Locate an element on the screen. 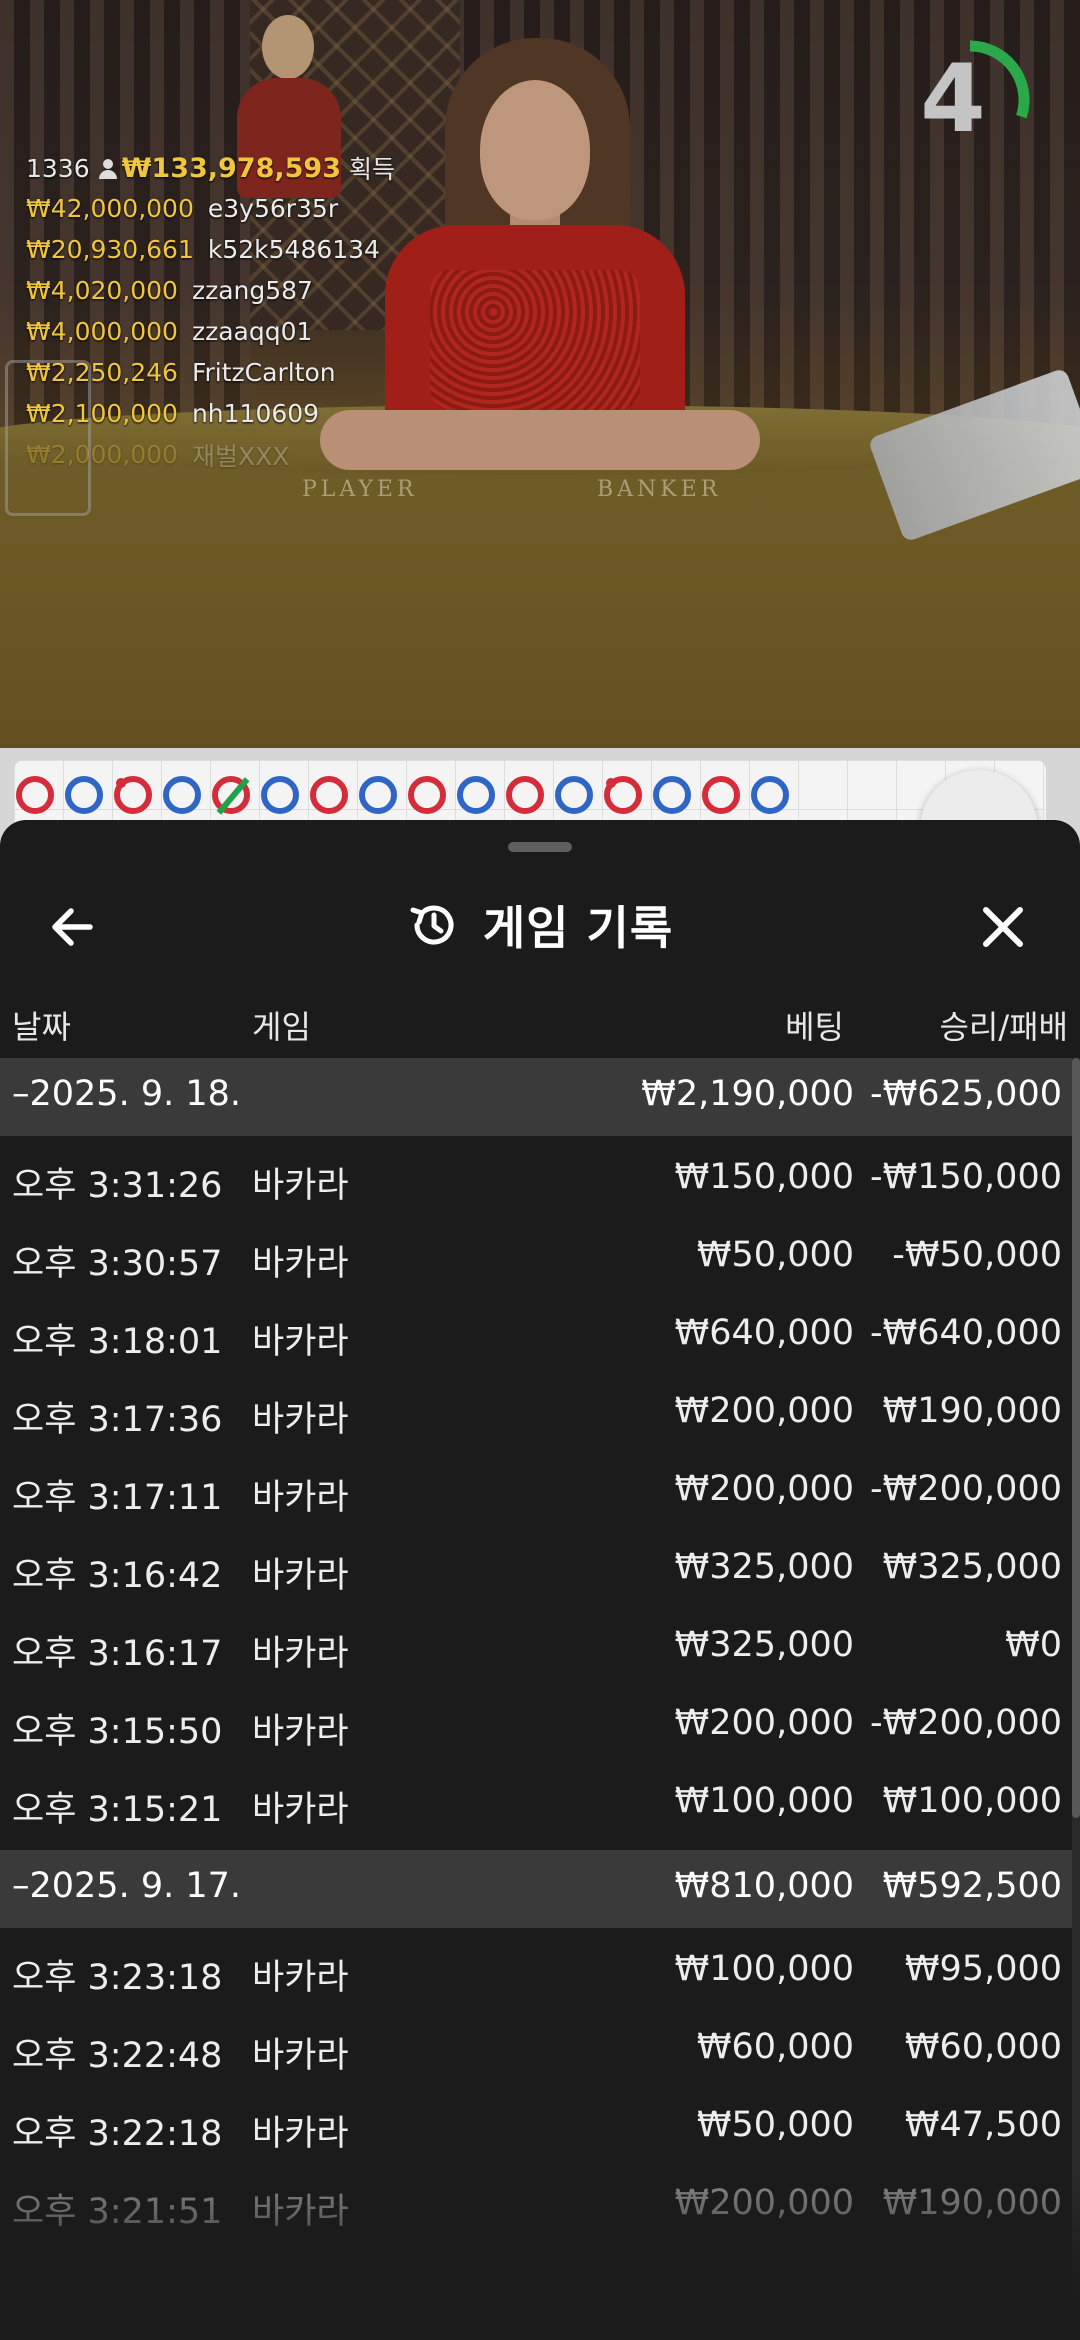 The image size is (1080, 2340). history-row: 오후 3:17:11 바카라 ₩200,000 -₩200,000 is located at coordinates (536, 1493).